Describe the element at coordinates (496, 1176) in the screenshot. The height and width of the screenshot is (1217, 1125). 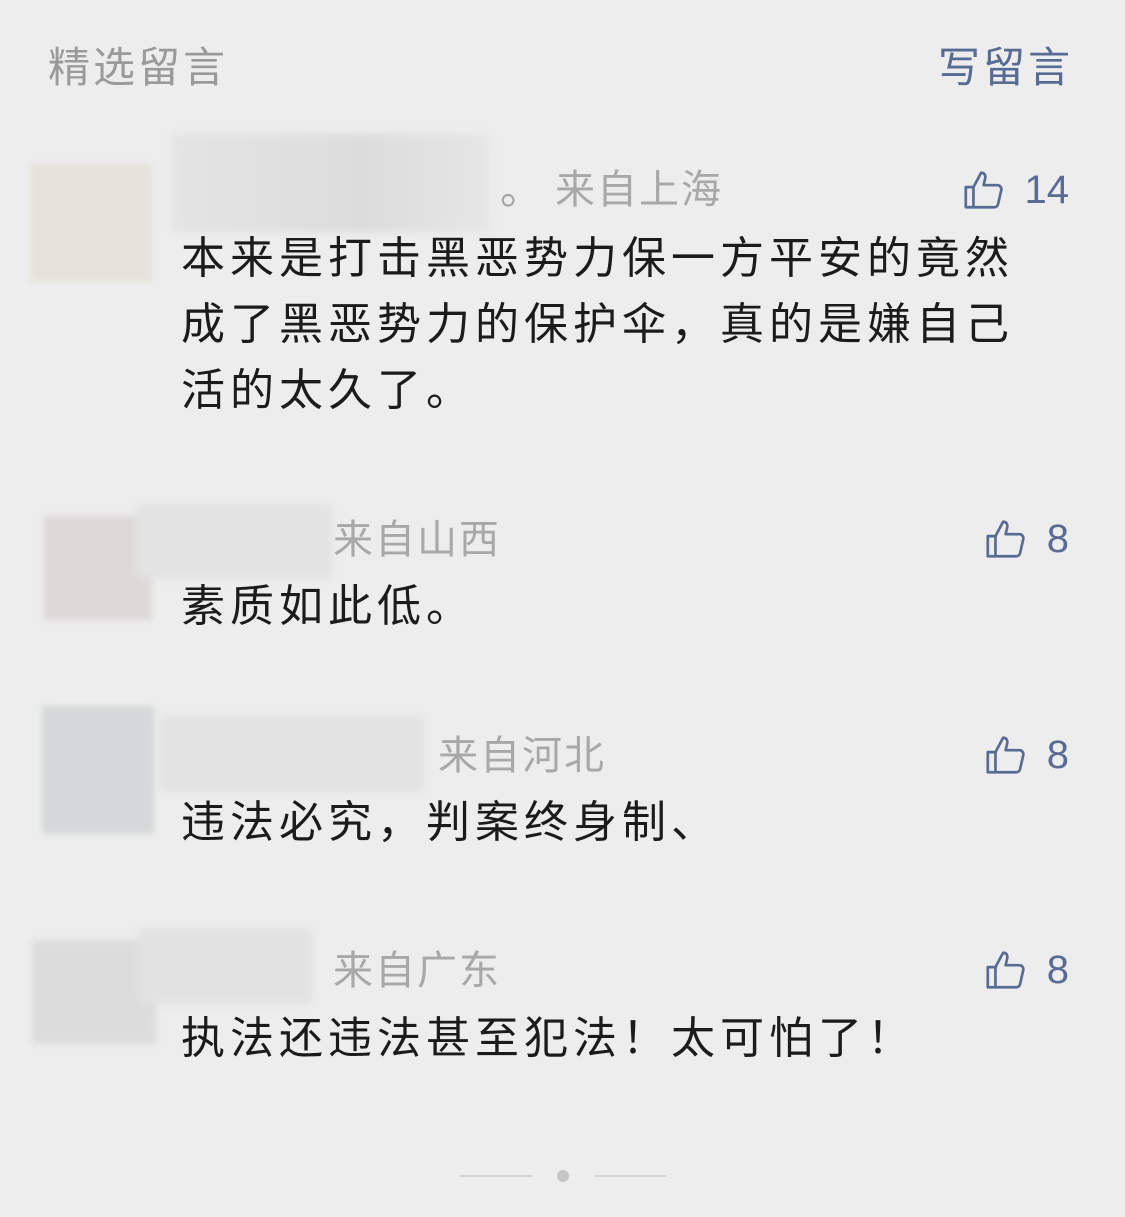
I see `divider-line-left` at that location.